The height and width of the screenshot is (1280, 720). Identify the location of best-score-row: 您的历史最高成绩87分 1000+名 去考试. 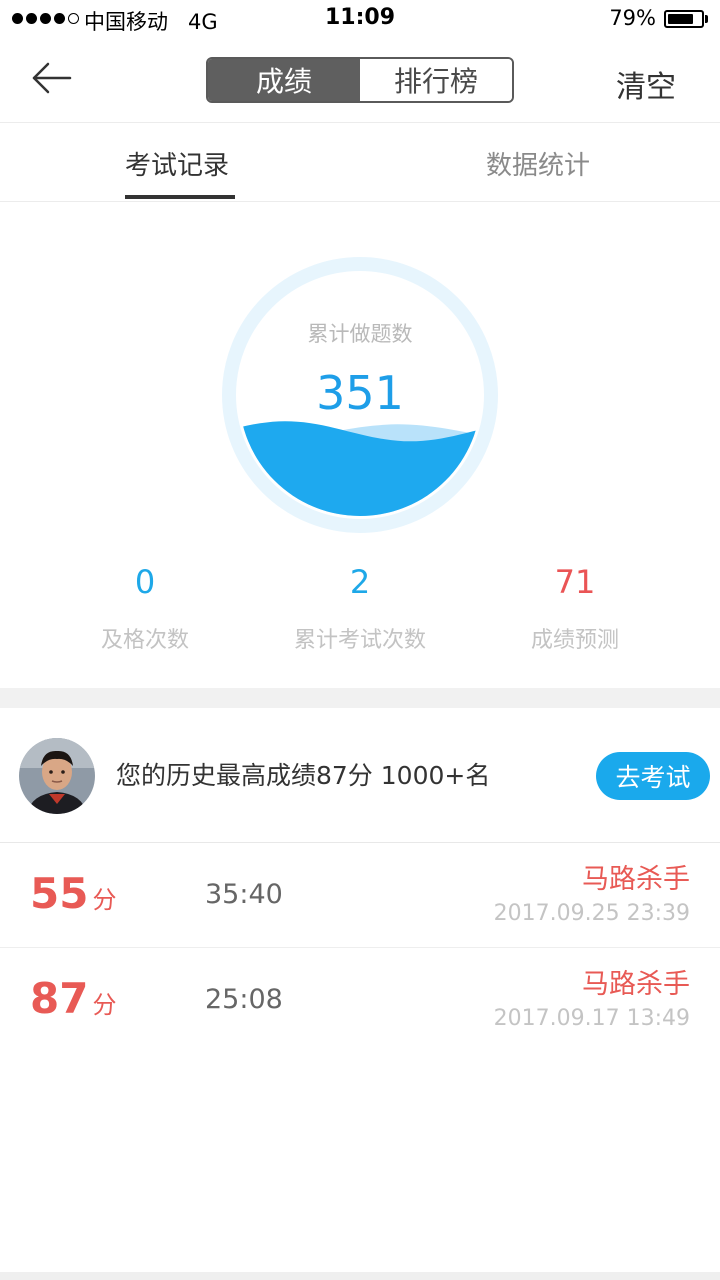
(360, 775).